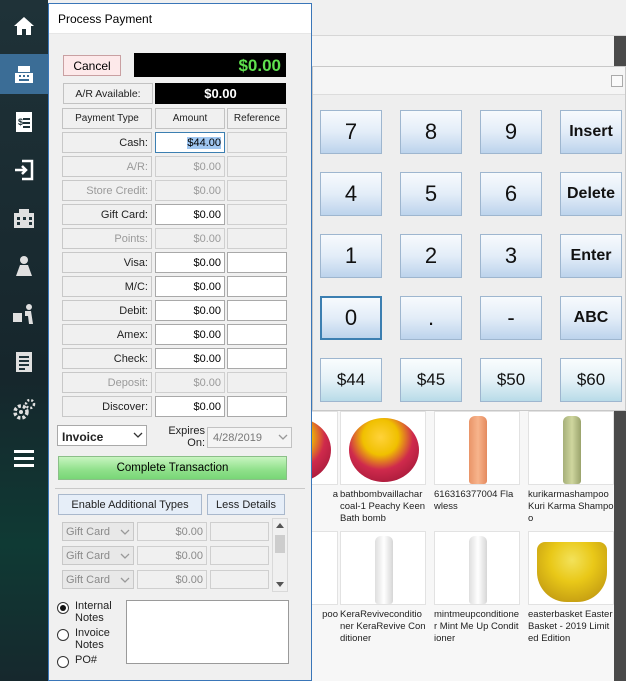  What do you see at coordinates (24, 266) in the screenshot?
I see `sidebar-item-customers` at bounding box center [24, 266].